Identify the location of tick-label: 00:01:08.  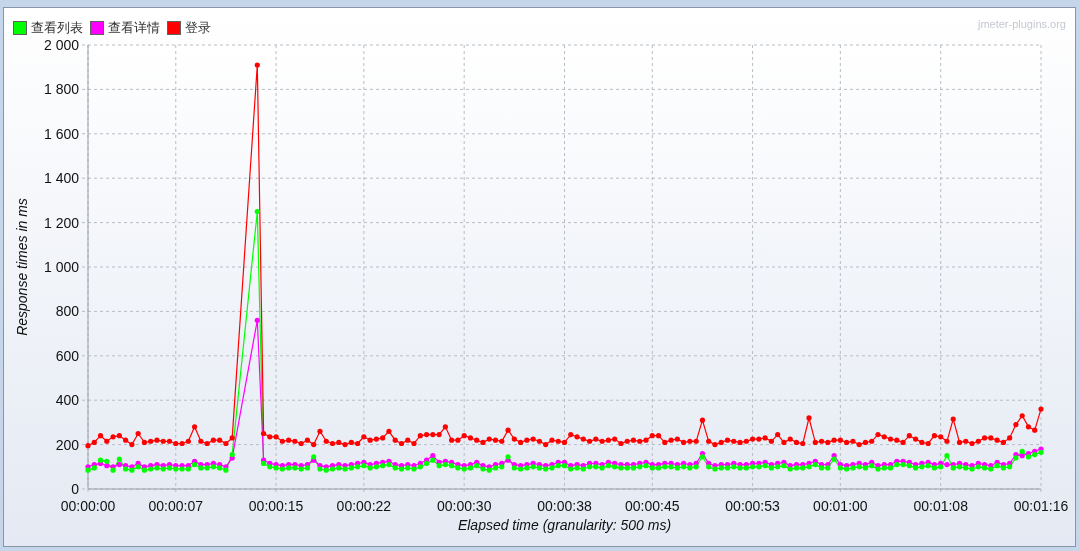
(940, 506).